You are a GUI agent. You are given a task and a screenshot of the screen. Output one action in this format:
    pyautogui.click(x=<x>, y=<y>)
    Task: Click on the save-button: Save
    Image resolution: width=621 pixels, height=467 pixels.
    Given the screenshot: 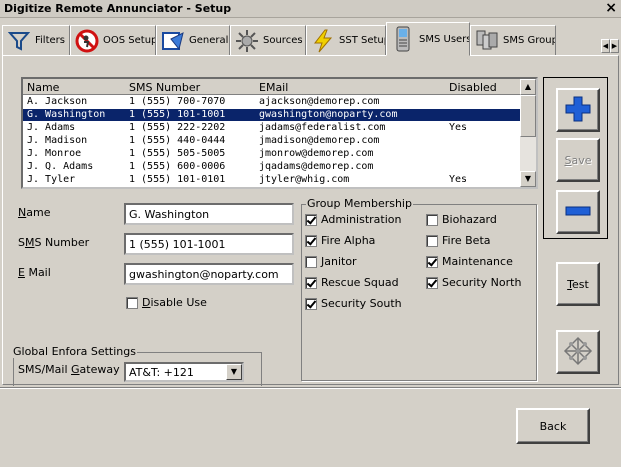 What is the action you would take?
    pyautogui.click(x=578, y=160)
    